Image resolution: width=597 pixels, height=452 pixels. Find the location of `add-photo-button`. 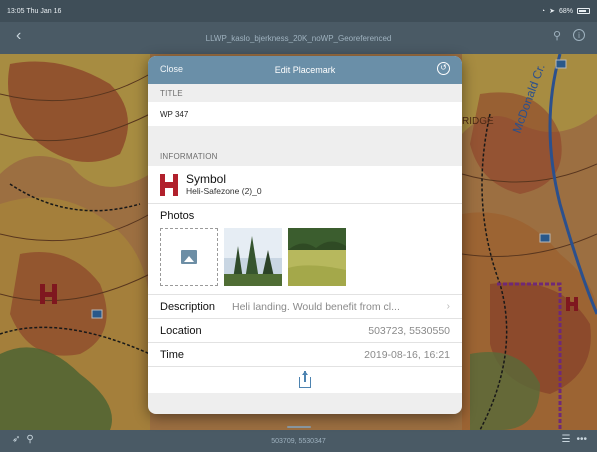

add-photo-button is located at coordinates (189, 257).